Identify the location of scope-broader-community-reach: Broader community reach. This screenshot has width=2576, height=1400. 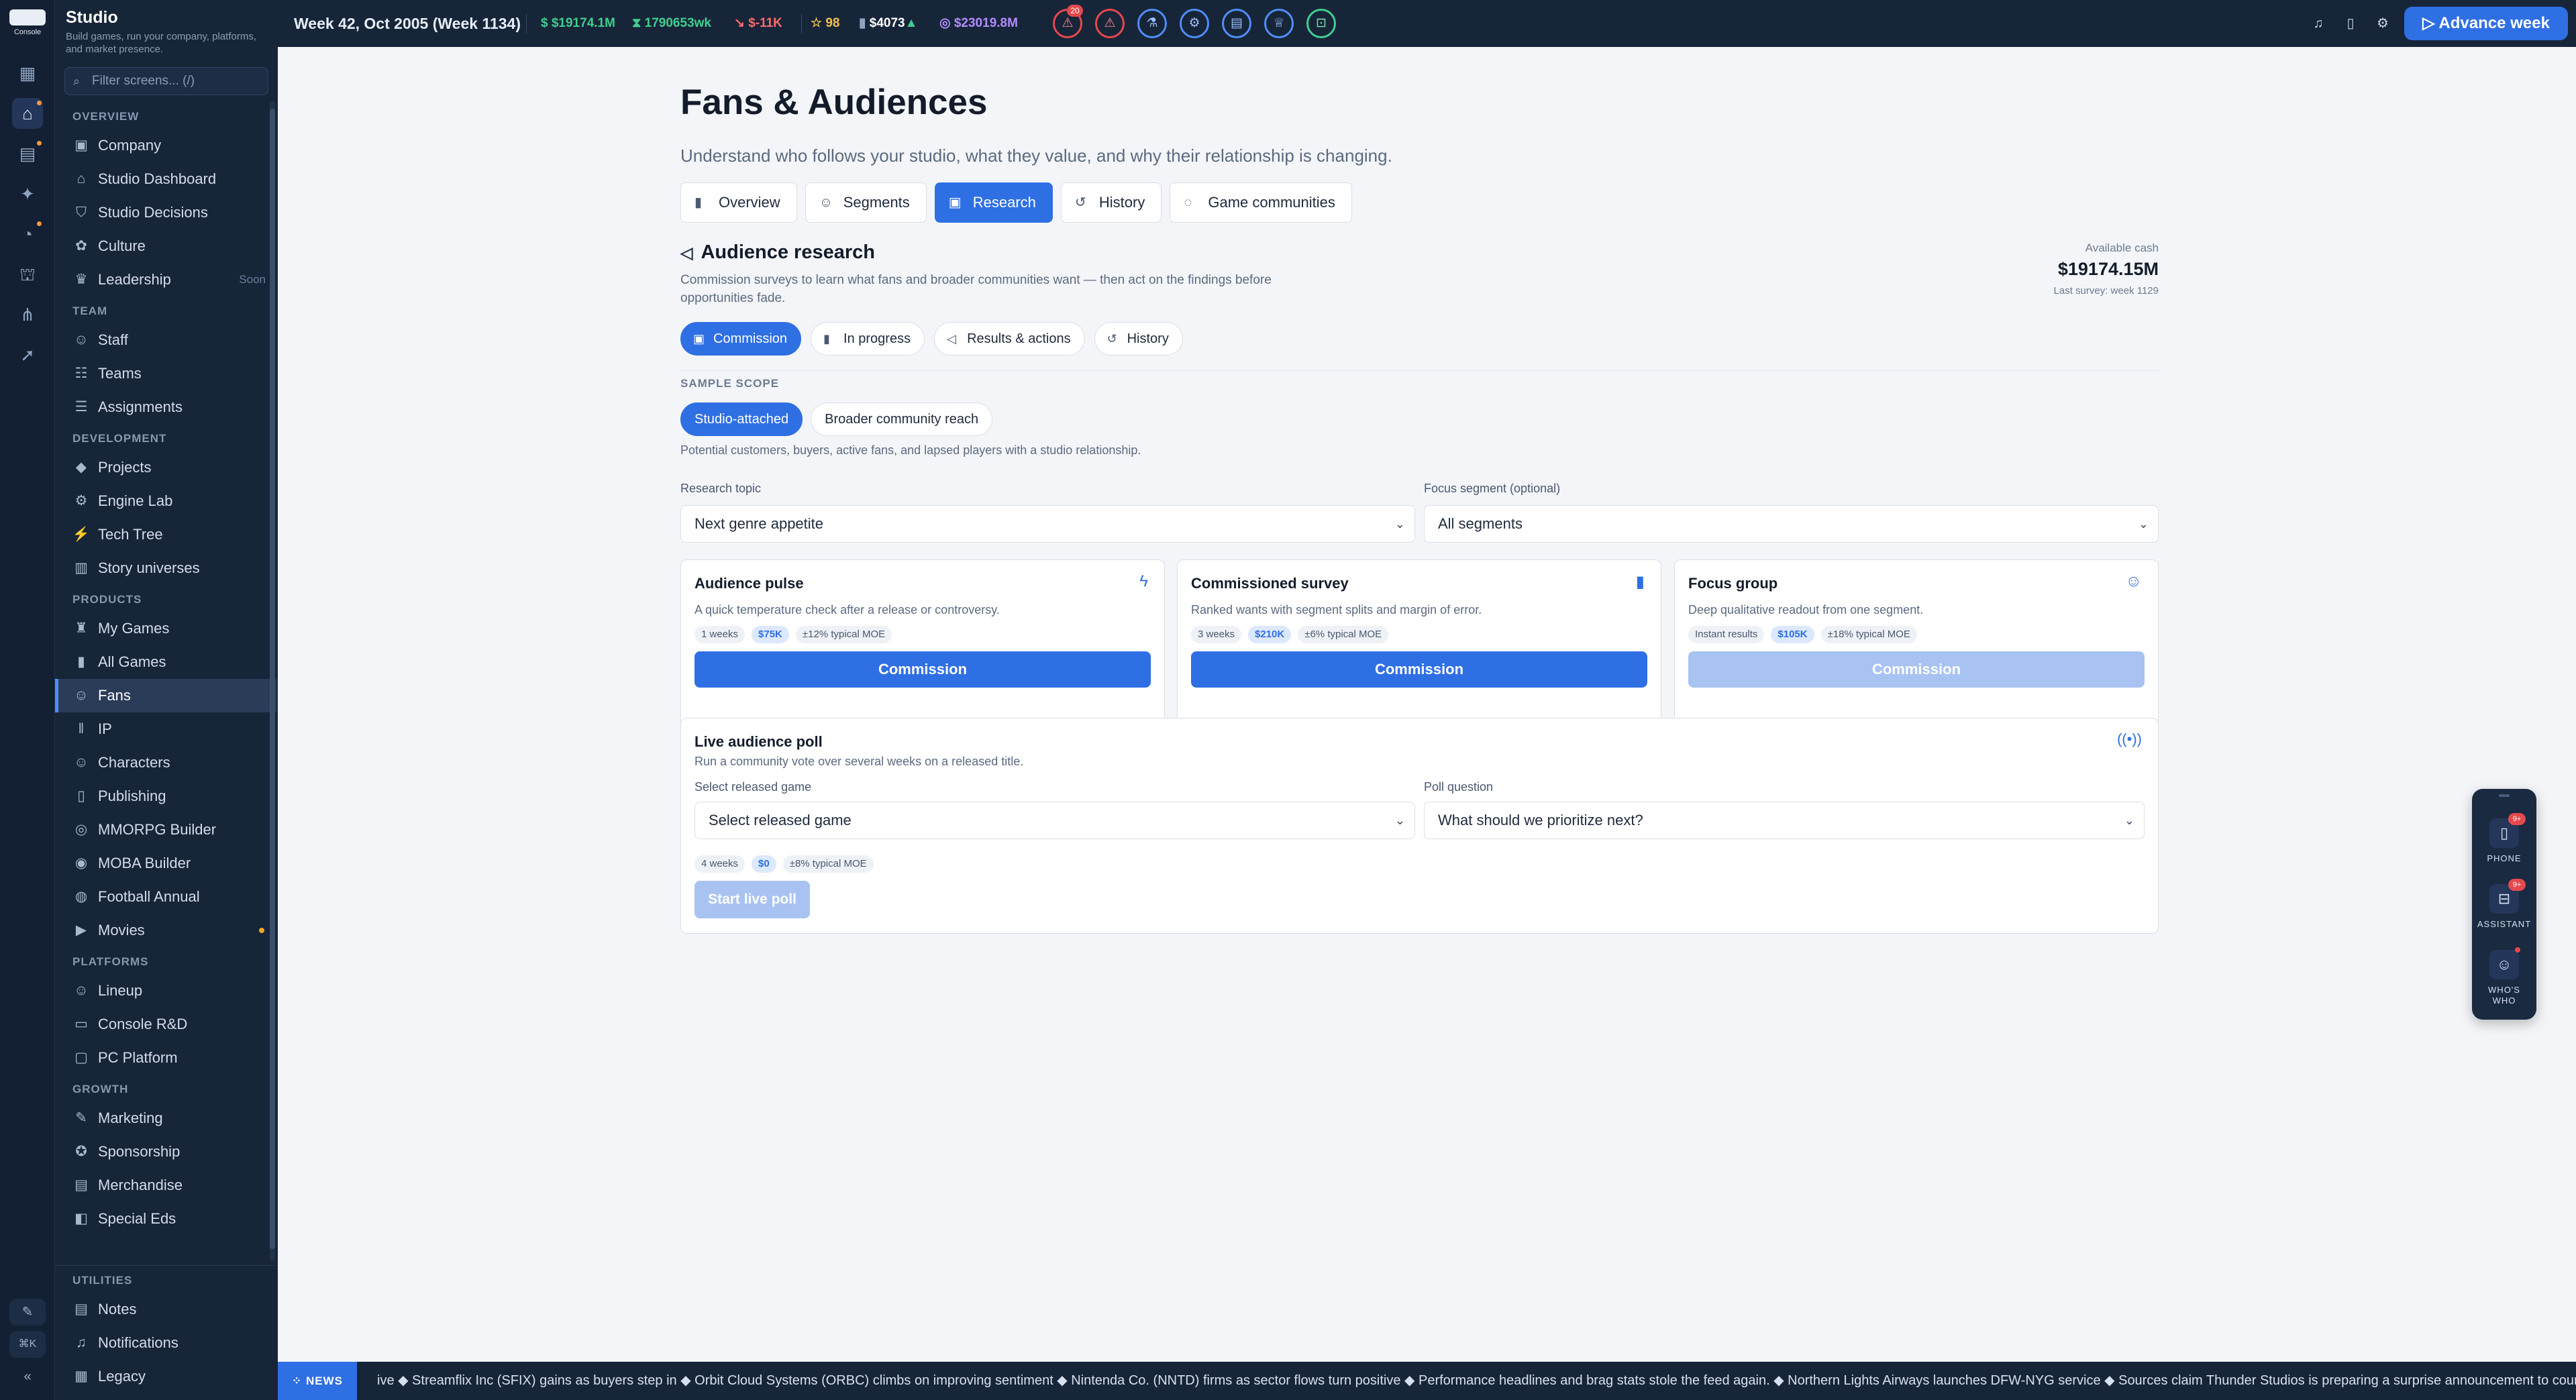
(902, 419).